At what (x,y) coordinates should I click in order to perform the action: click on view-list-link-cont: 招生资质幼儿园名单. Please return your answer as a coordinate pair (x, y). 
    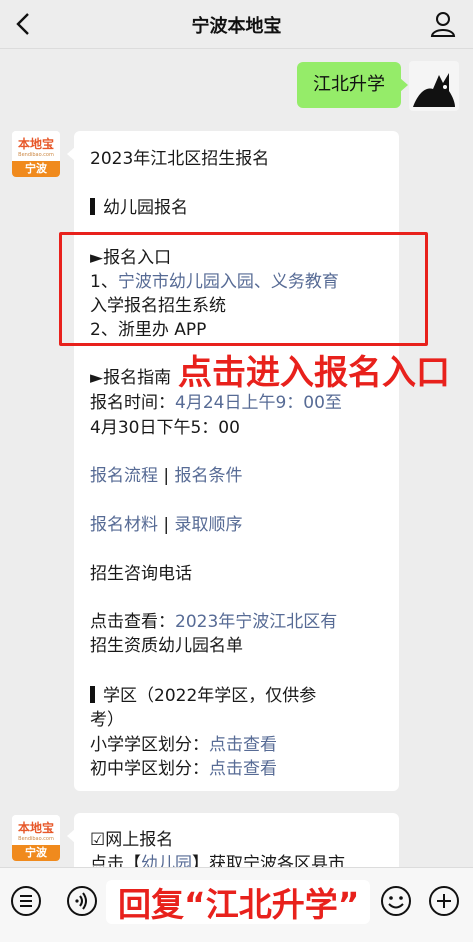
    Looking at the image, I should click on (166, 643).